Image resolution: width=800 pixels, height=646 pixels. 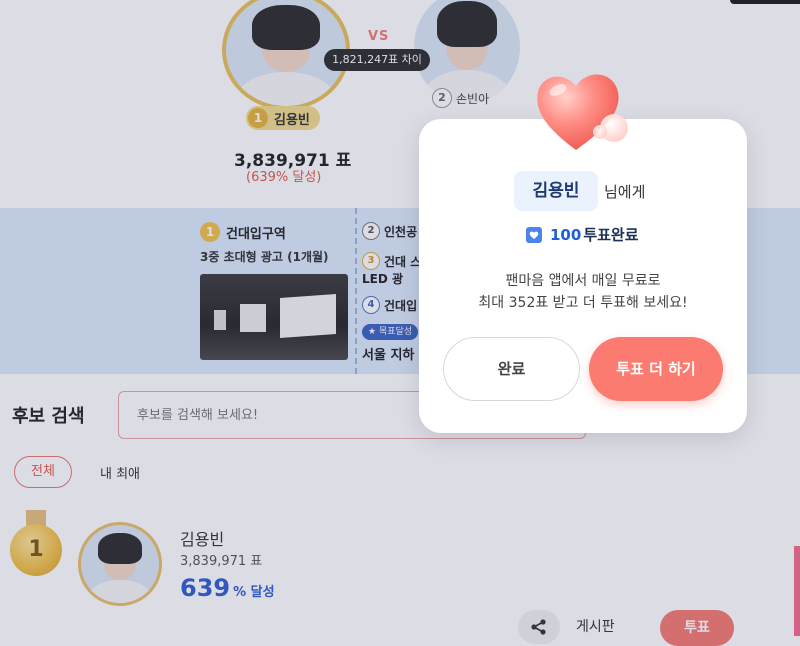 I want to click on modal-message-line-1: 팬마음 앱에서 매일 무료로, so click(x=583, y=281).